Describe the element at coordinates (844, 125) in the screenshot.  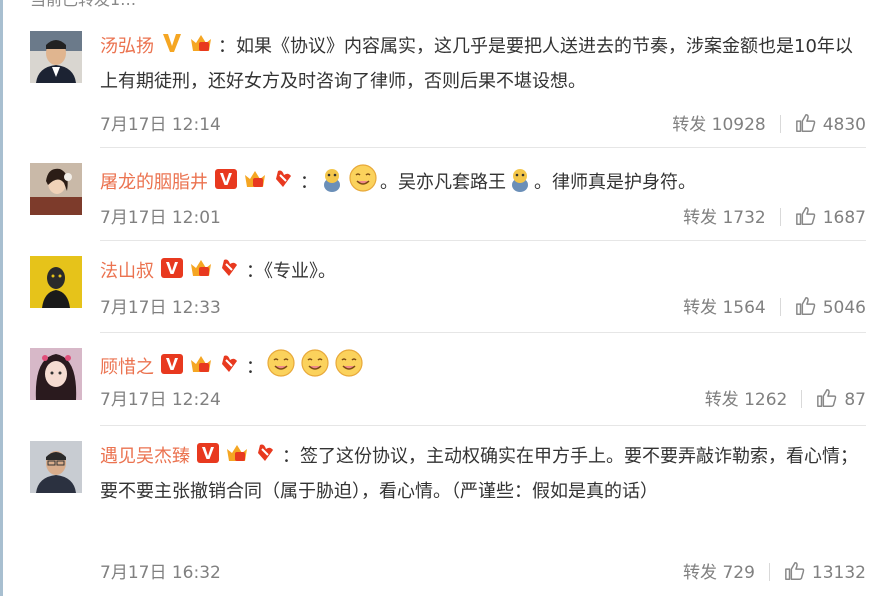
I see `like-count: 4830` at that location.